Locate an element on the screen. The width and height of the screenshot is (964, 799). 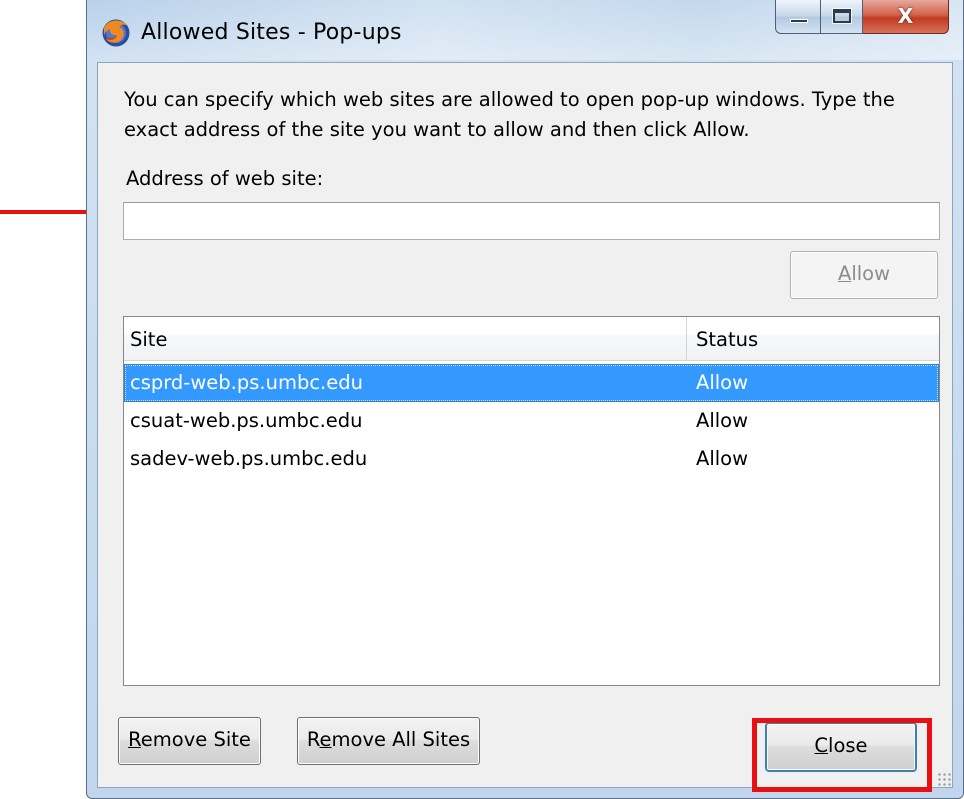
firefox-logo-icon is located at coordinates (116, 33).